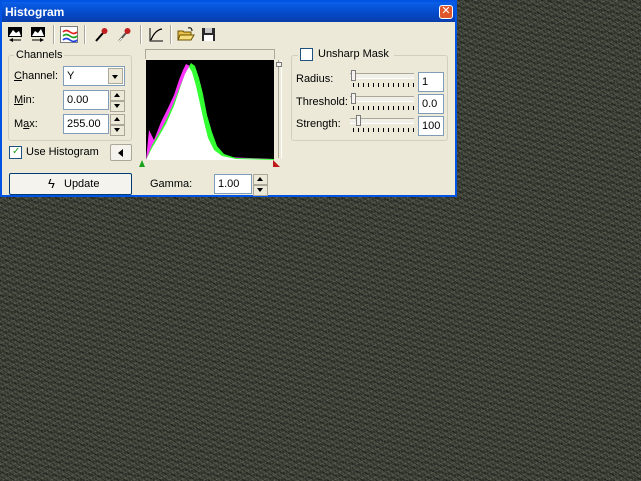  What do you see at coordinates (315, 79) in the screenshot?
I see `radius-label: Radius:` at bounding box center [315, 79].